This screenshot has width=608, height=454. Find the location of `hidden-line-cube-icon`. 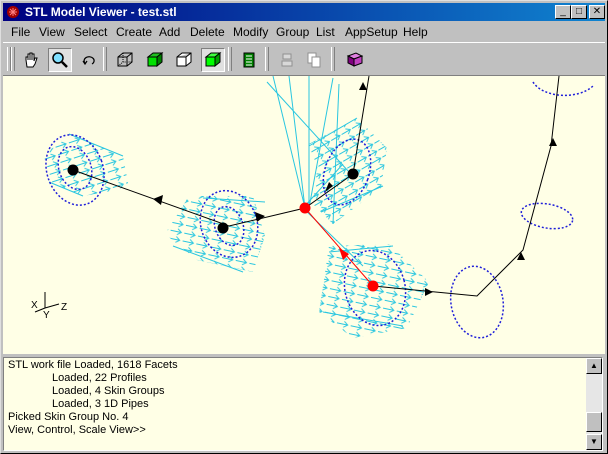

hidden-line-cube-icon is located at coordinates (184, 59).